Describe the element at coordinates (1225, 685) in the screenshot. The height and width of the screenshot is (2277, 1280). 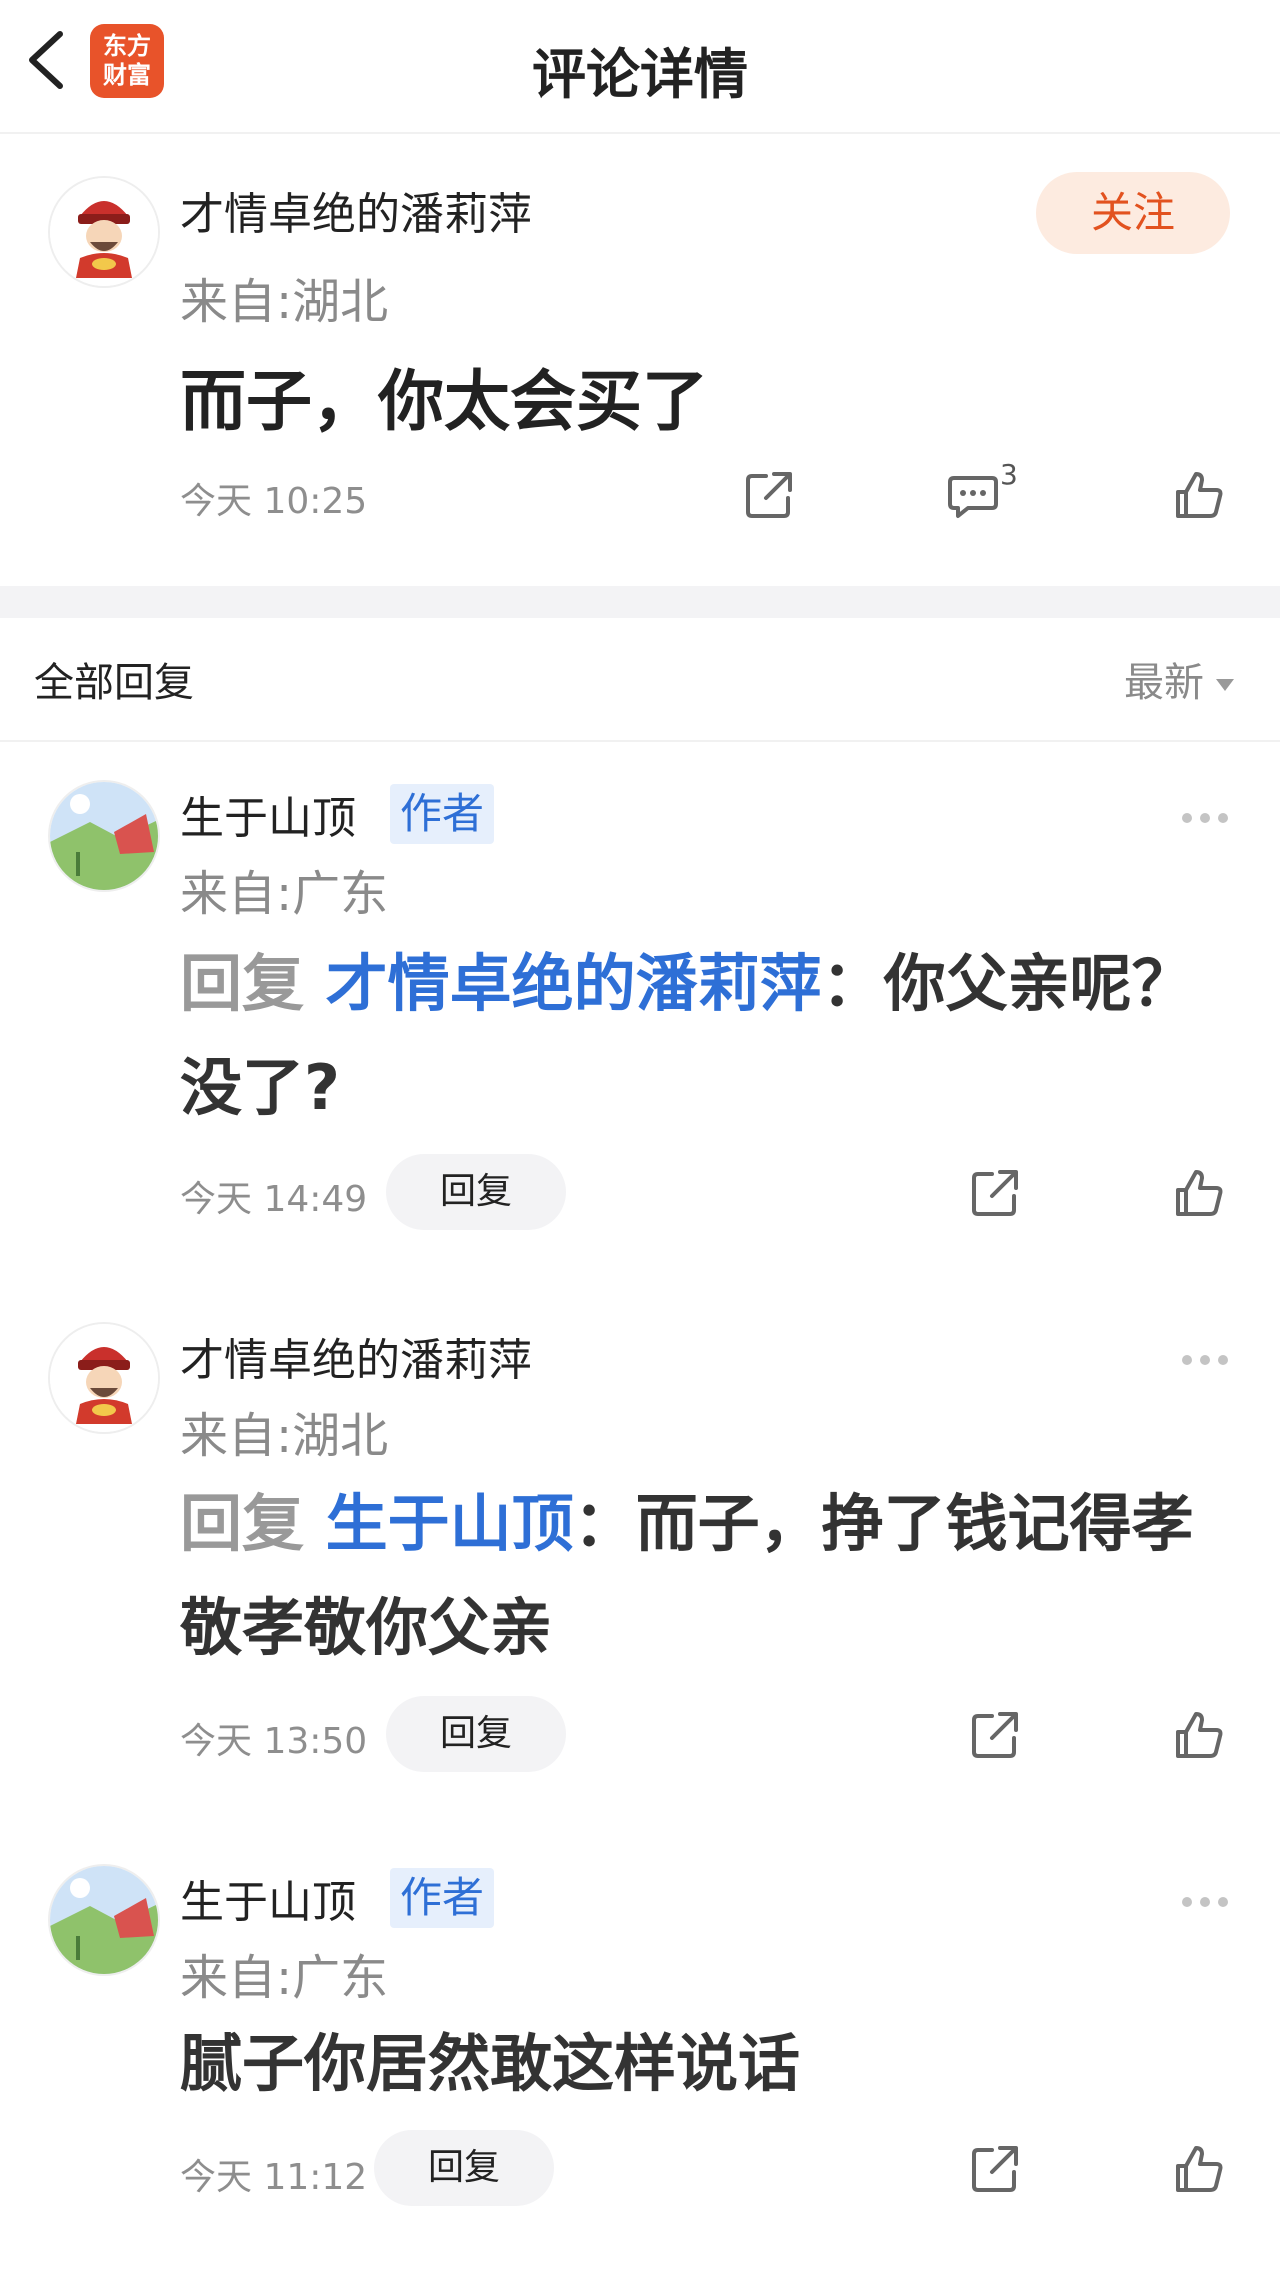
I see `sort-caret-icon` at that location.